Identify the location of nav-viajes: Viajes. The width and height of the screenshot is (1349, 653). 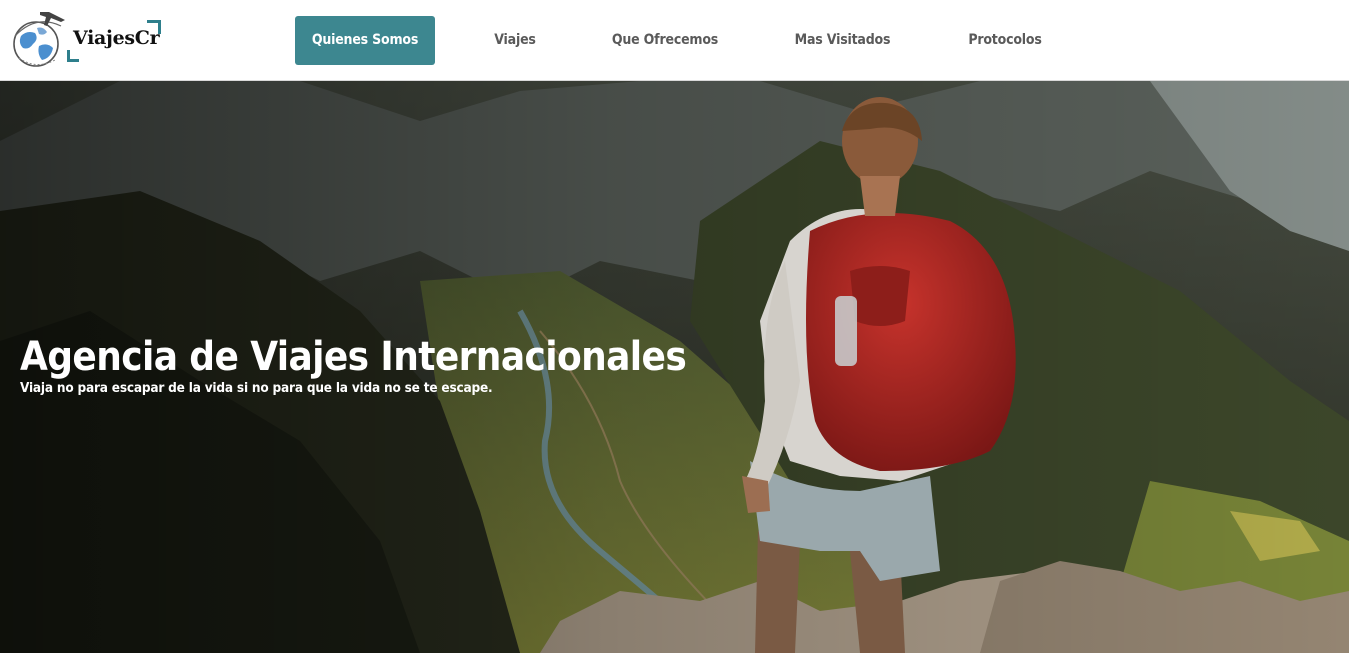
(515, 40).